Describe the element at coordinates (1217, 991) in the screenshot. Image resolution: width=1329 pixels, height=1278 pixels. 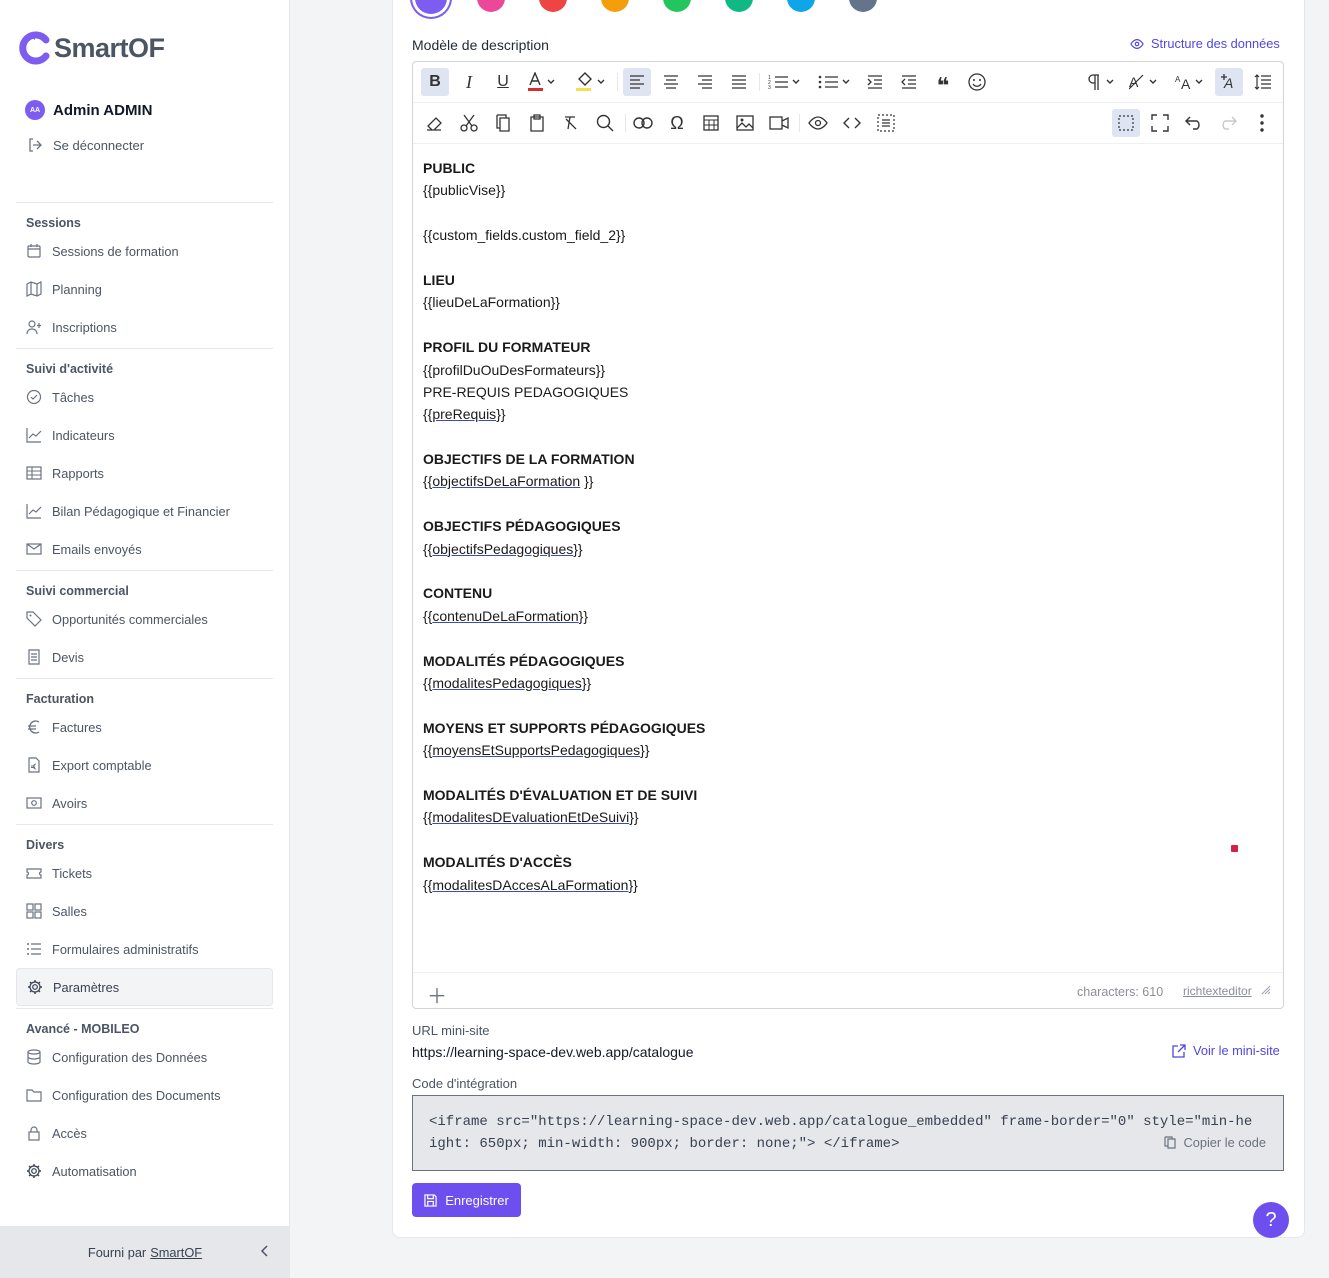
I see `editor-brand-link: richtexteditor` at that location.